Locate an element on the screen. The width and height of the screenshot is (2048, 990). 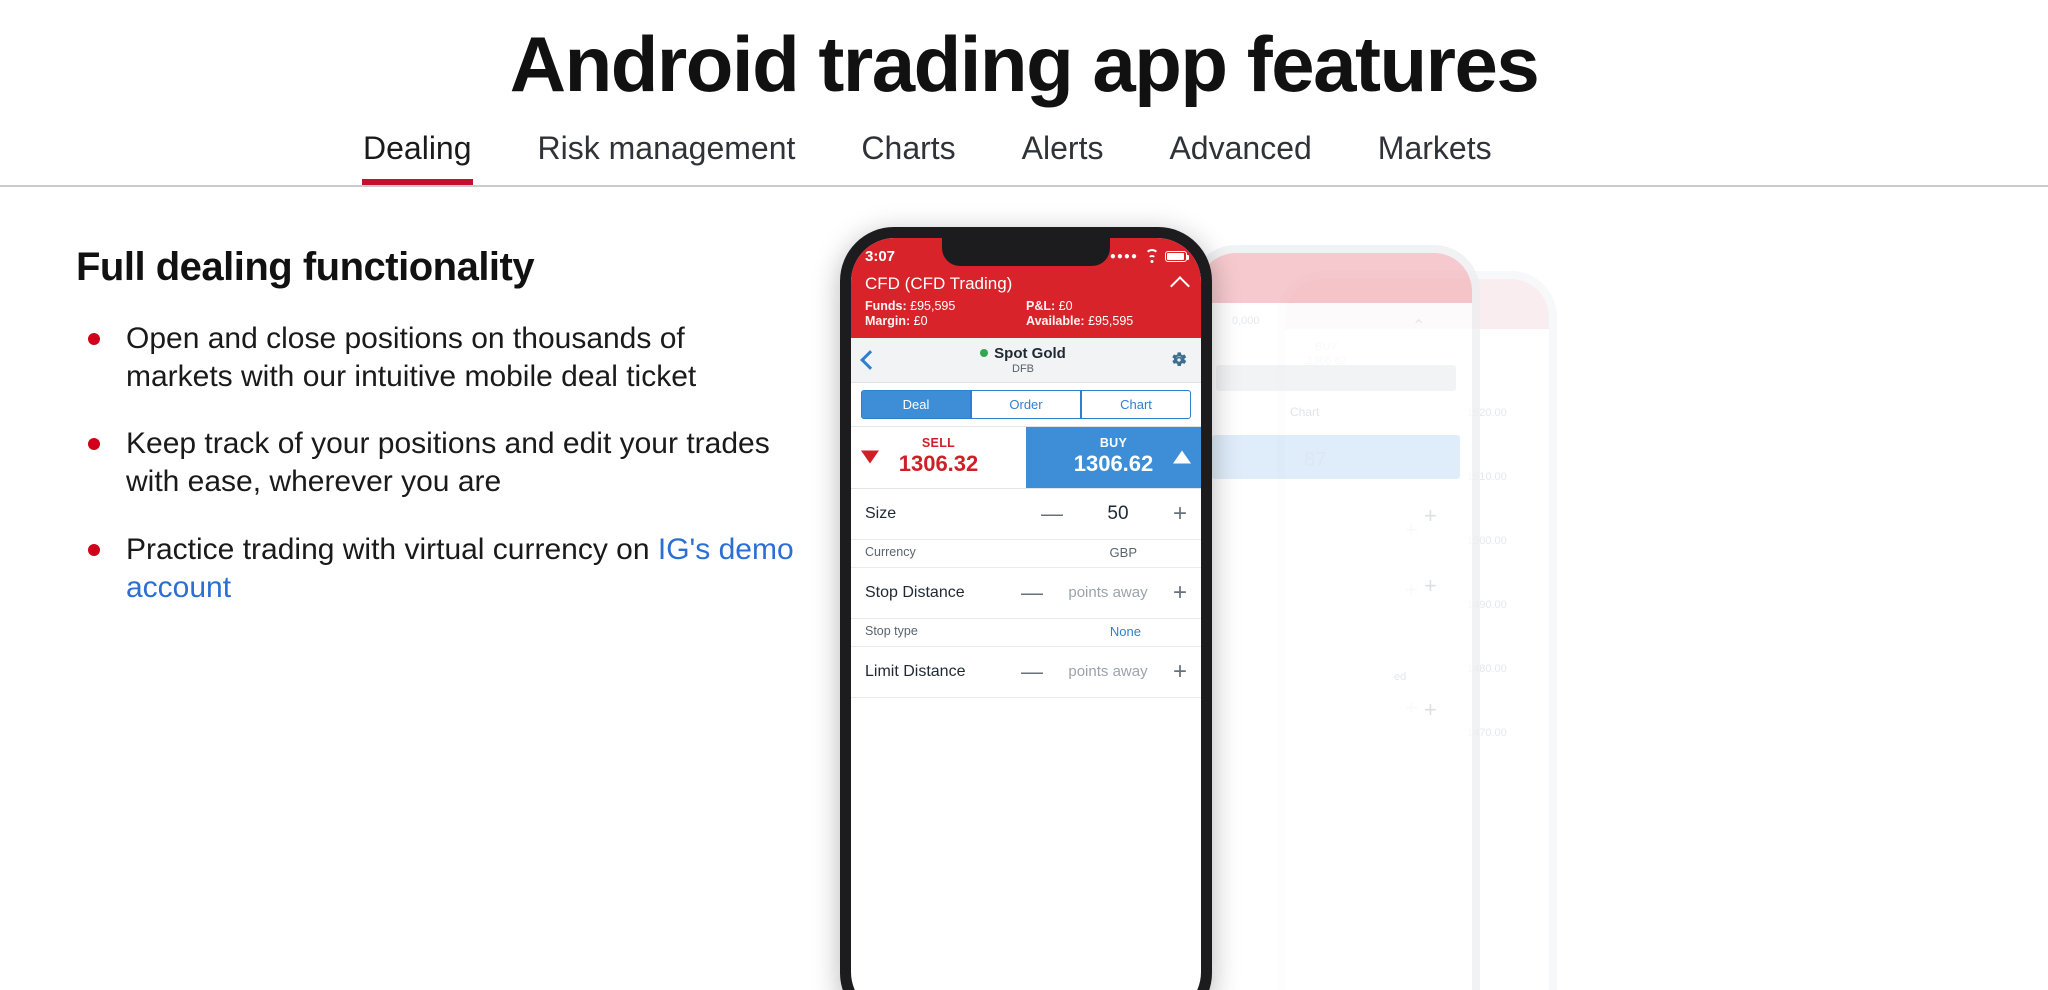
market-info: Spot Gold DFB is located at coordinates (1023, 360).